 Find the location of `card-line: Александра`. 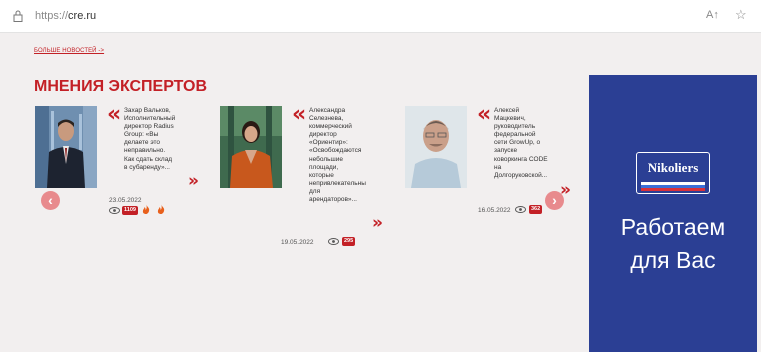

card-line: Александра is located at coordinates (327, 110).